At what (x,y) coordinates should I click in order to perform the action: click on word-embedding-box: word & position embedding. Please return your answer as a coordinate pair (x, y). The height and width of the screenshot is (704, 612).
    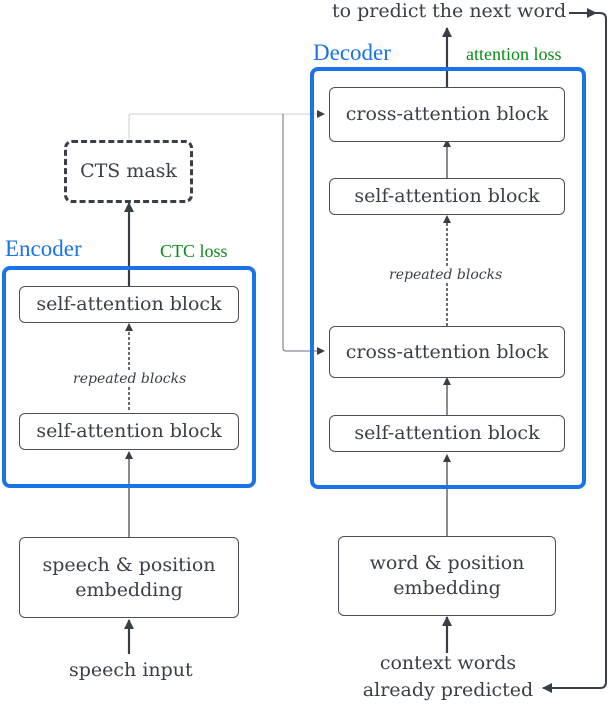
    Looking at the image, I should click on (447, 576).